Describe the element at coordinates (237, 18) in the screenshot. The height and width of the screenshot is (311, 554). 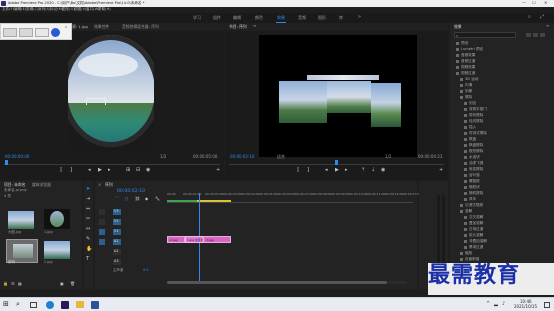
I see `workspace-edit: 编辑` at that location.